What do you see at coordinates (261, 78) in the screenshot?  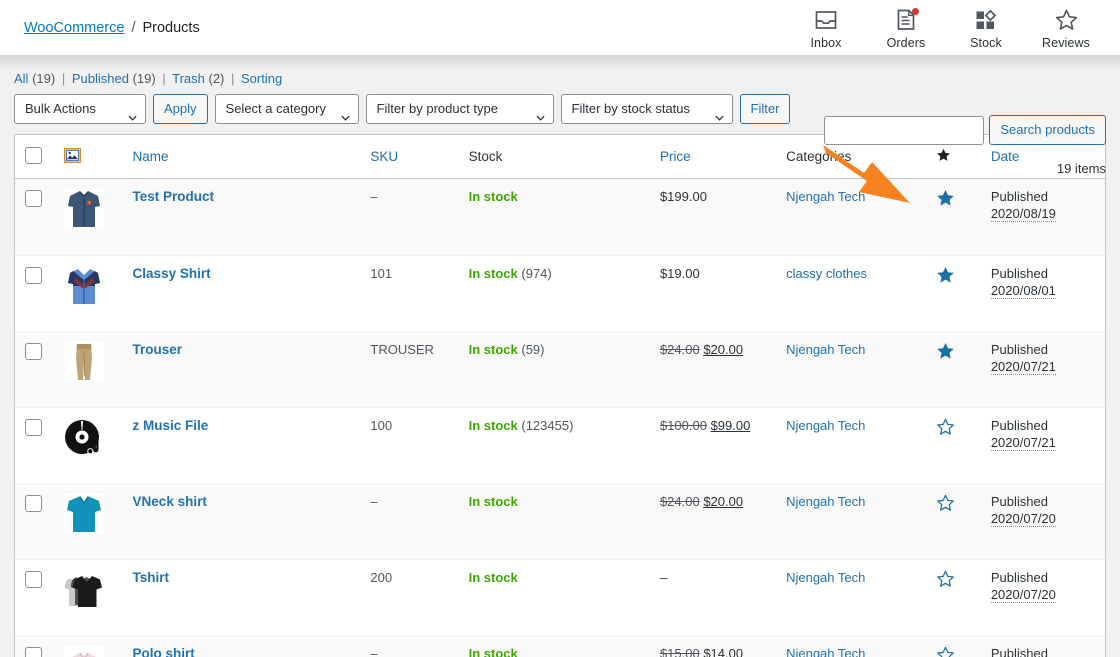 I see `view-link-sorting: Sorting` at bounding box center [261, 78].